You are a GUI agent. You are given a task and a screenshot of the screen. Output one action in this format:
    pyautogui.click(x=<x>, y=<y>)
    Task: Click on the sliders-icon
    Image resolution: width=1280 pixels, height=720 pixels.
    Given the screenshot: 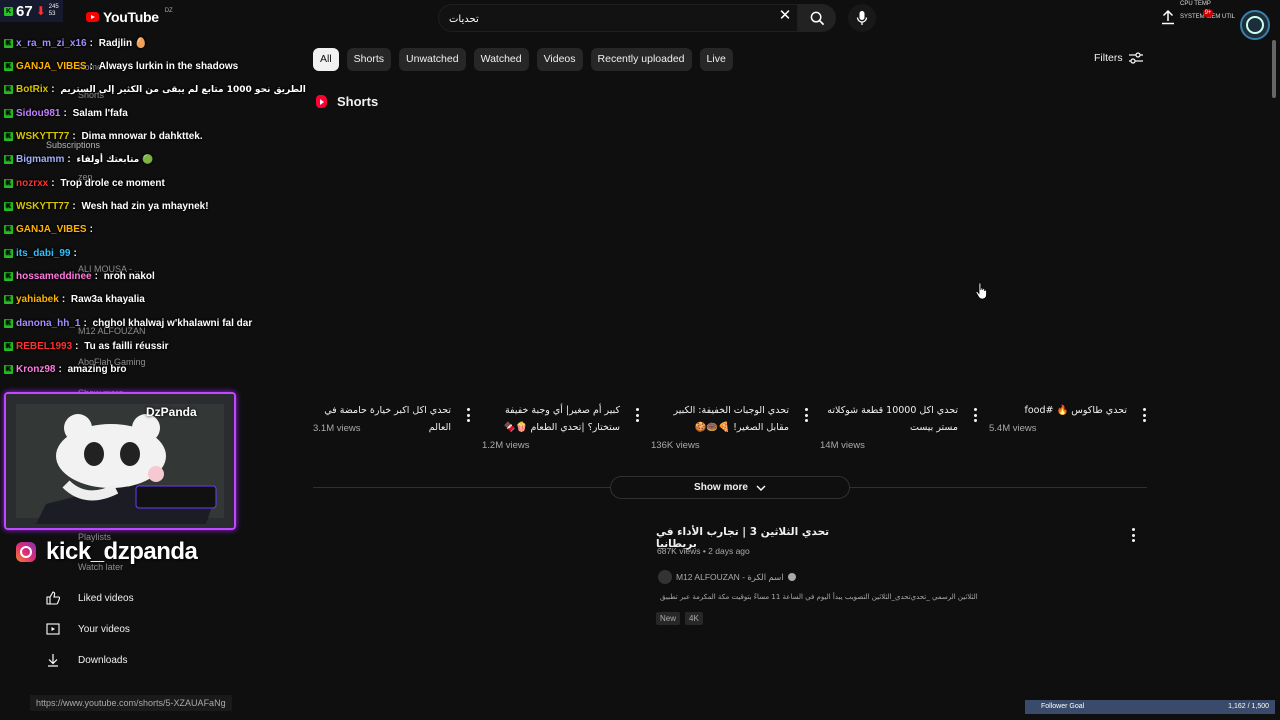 What is the action you would take?
    pyautogui.click(x=1135, y=58)
    